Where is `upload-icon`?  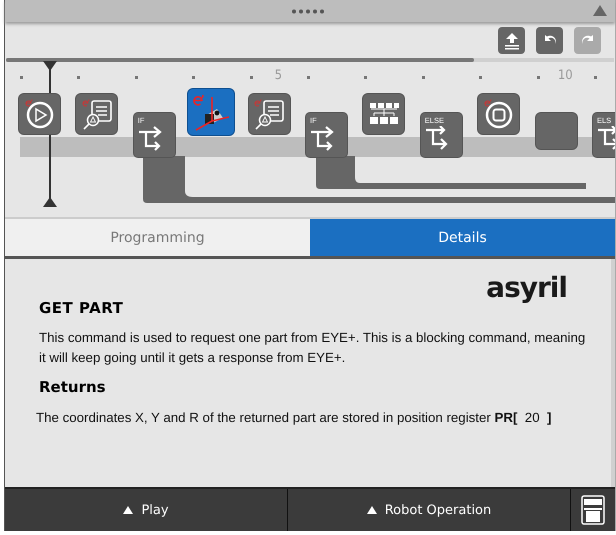 upload-icon is located at coordinates (511, 40).